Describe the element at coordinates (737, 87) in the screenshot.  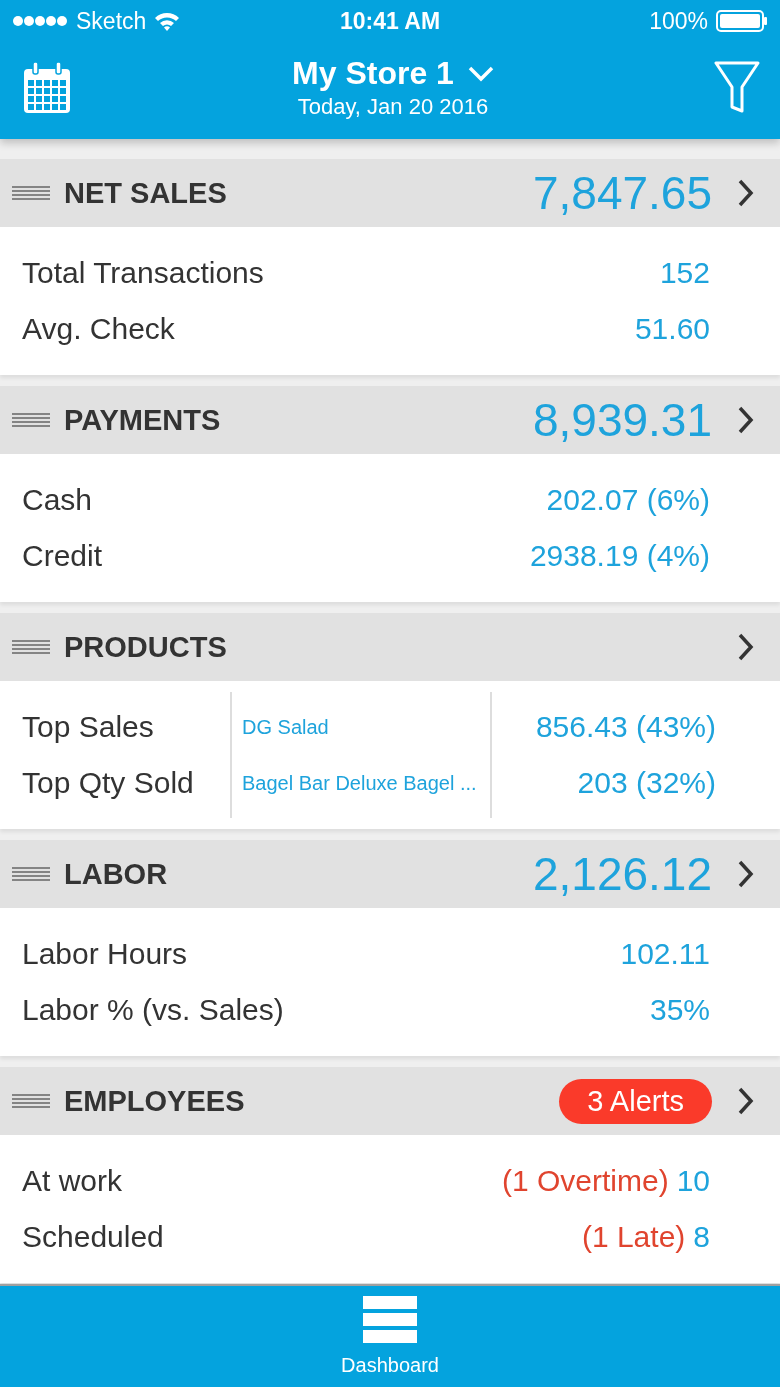
I see `filter-button` at that location.